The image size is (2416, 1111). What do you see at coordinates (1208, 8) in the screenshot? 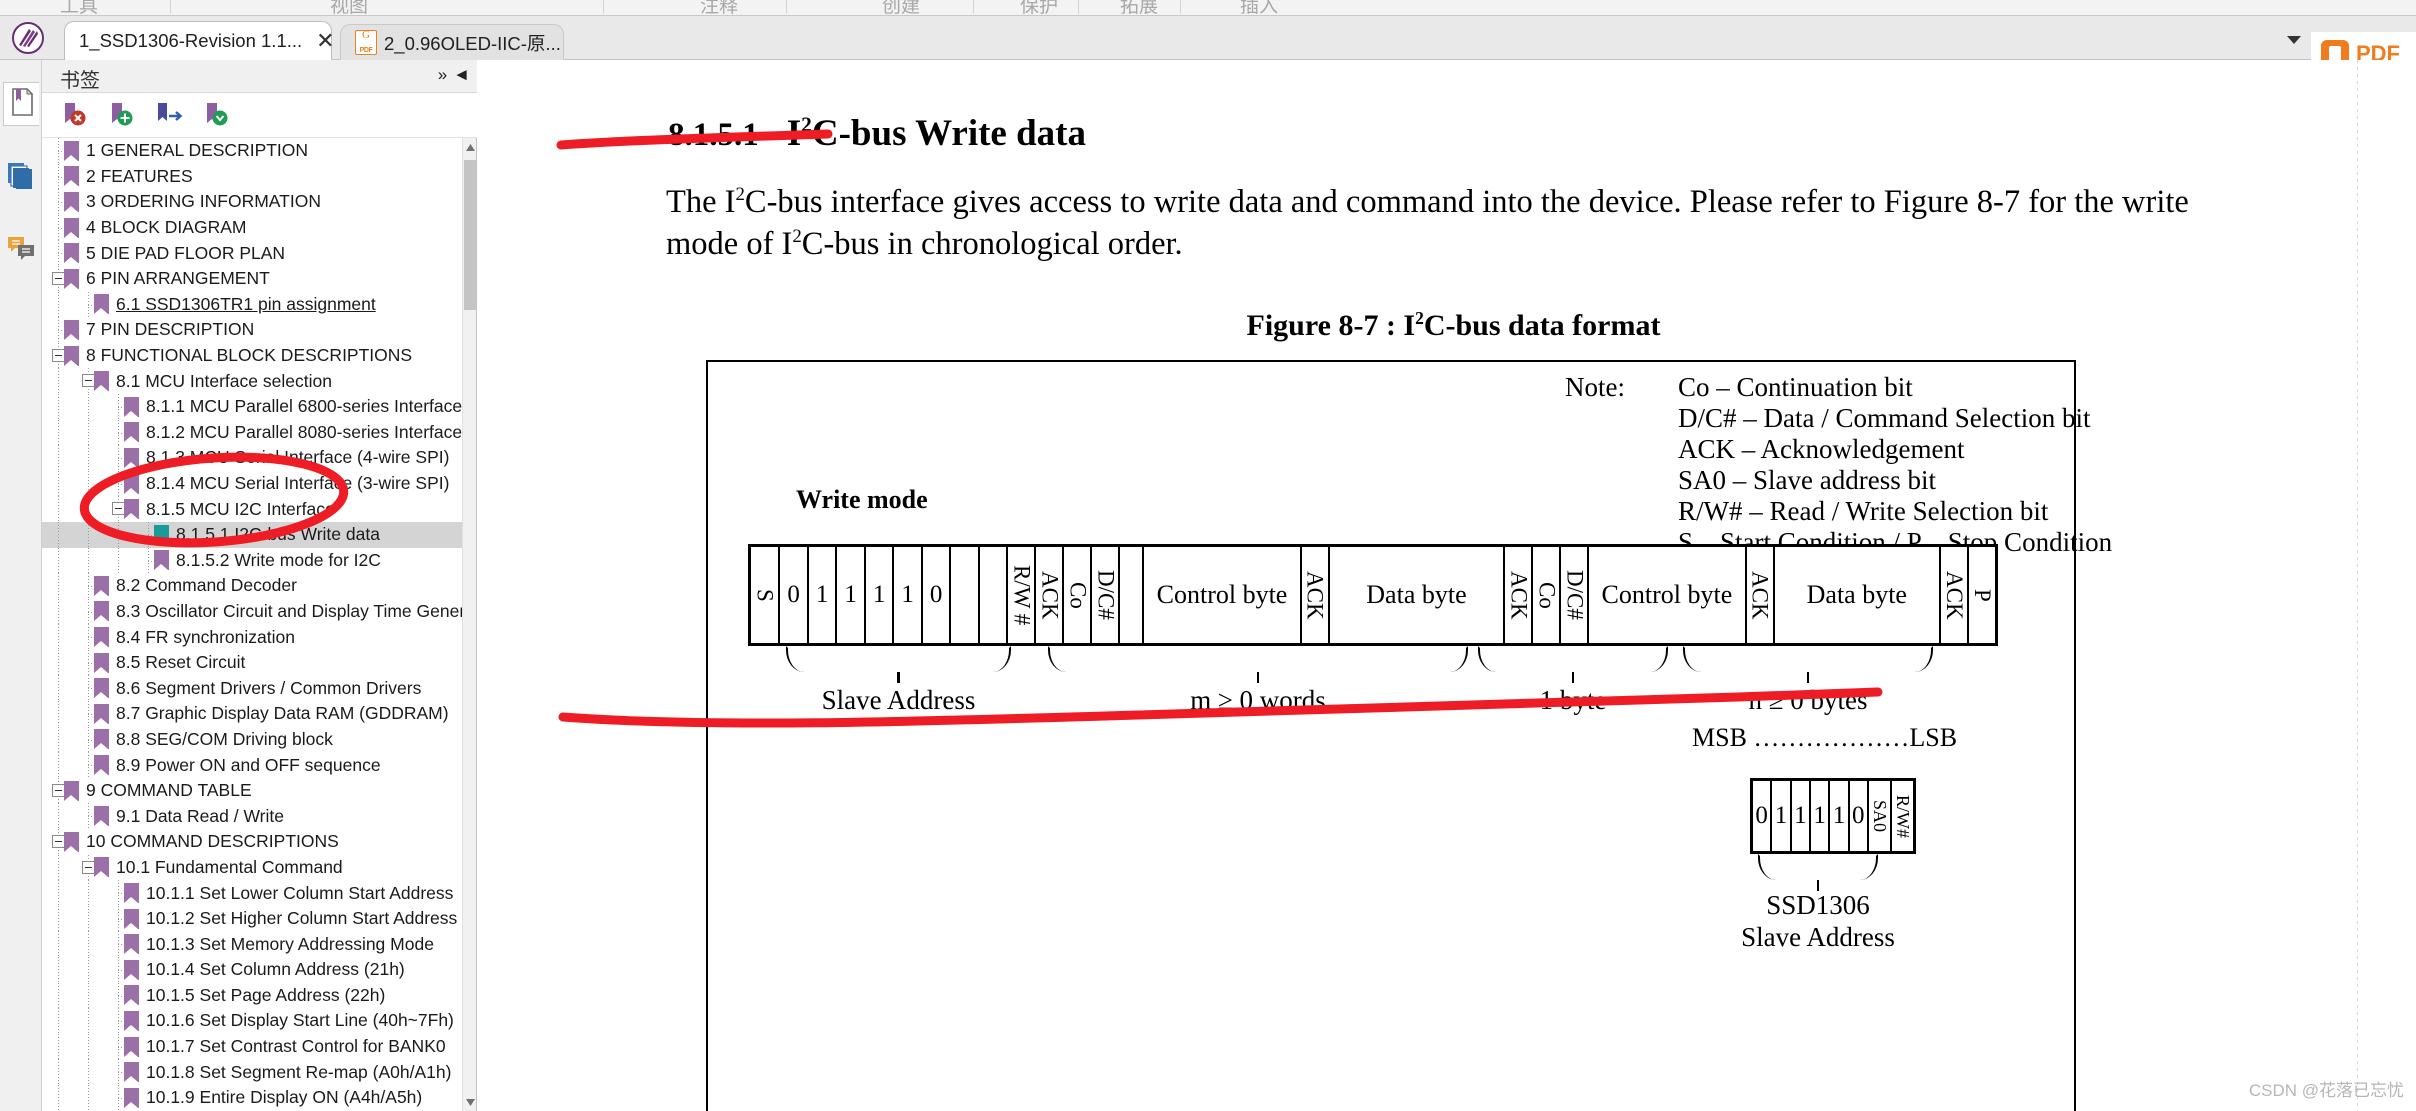
I see `menu-bar: 工具 视图 注释 创建 保护 拓展 插入` at bounding box center [1208, 8].